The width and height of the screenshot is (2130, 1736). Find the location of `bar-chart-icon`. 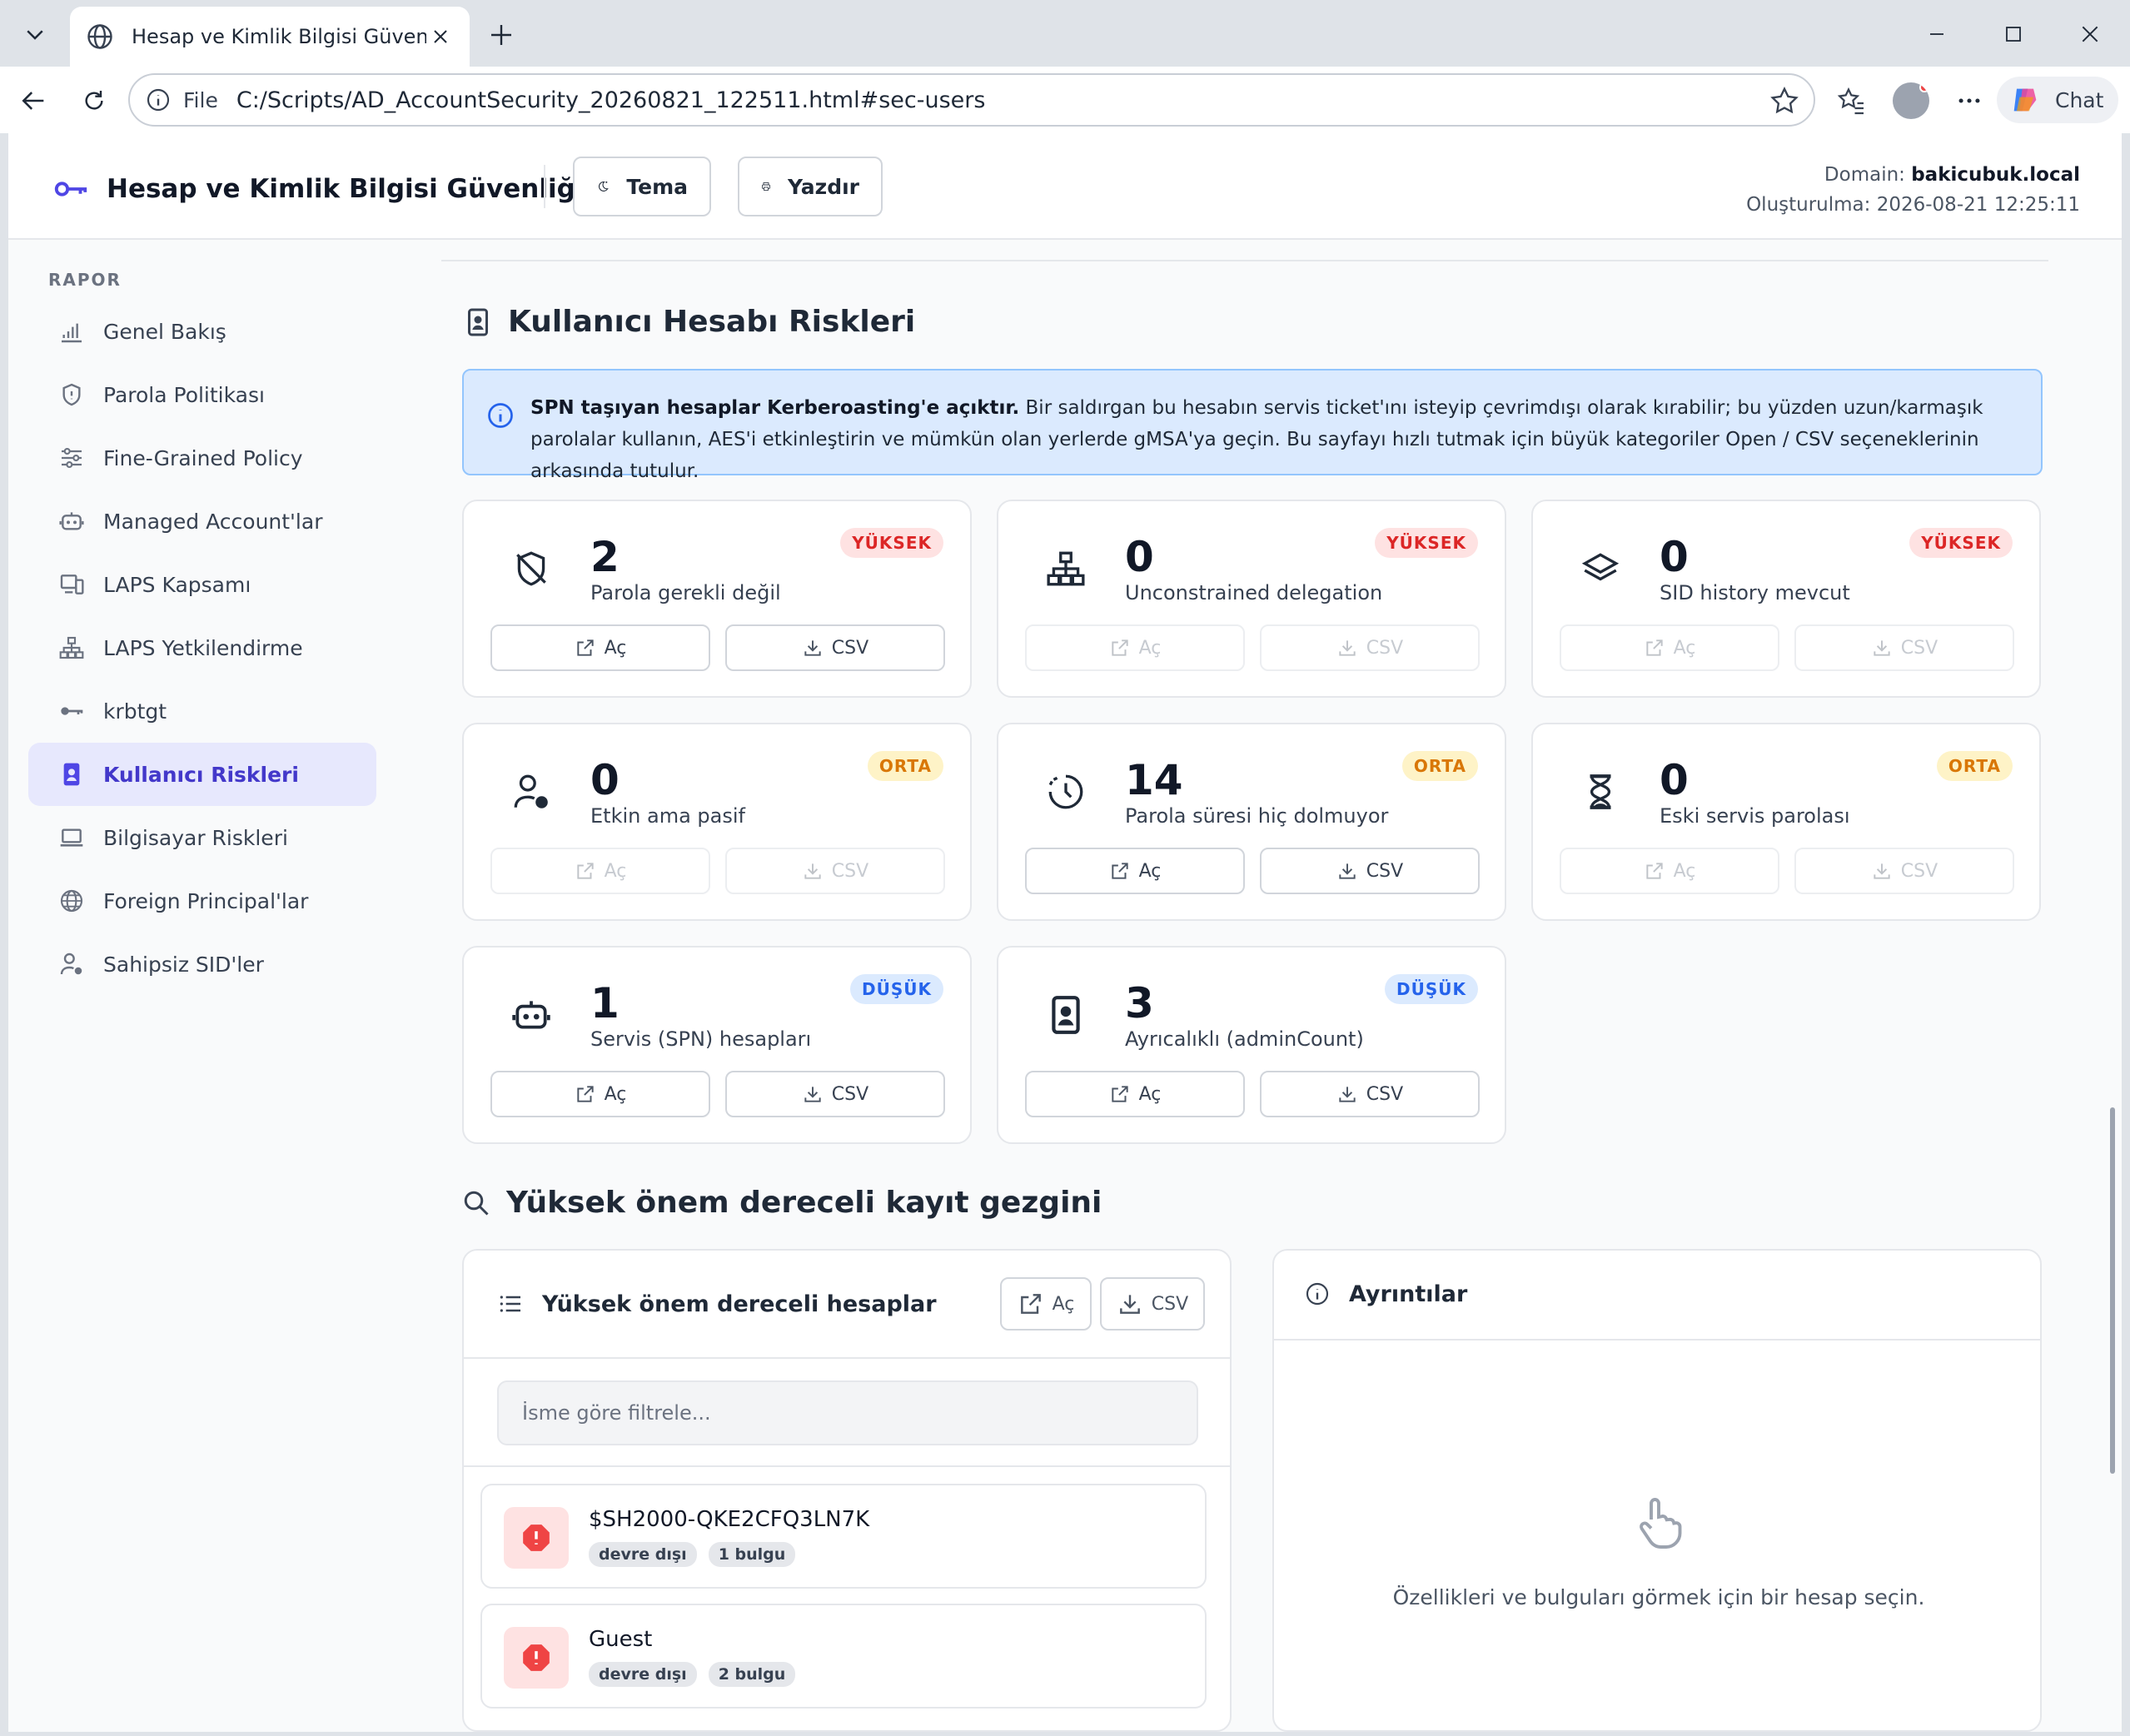

bar-chart-icon is located at coordinates (72, 333).